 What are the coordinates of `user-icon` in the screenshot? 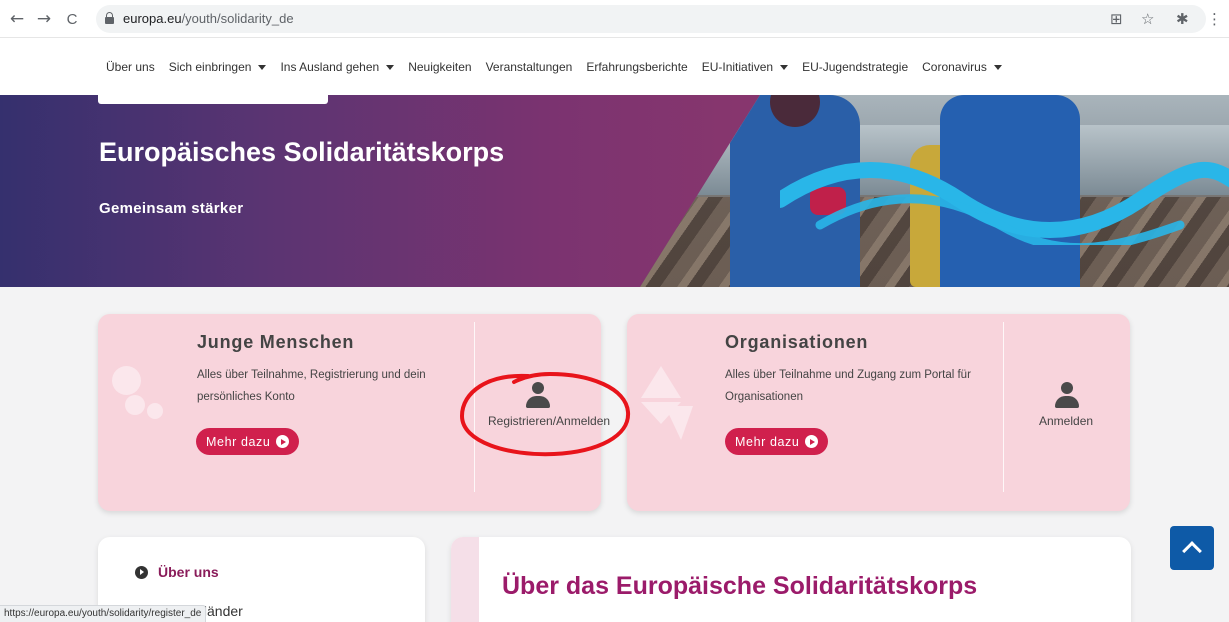 It's located at (1067, 395).